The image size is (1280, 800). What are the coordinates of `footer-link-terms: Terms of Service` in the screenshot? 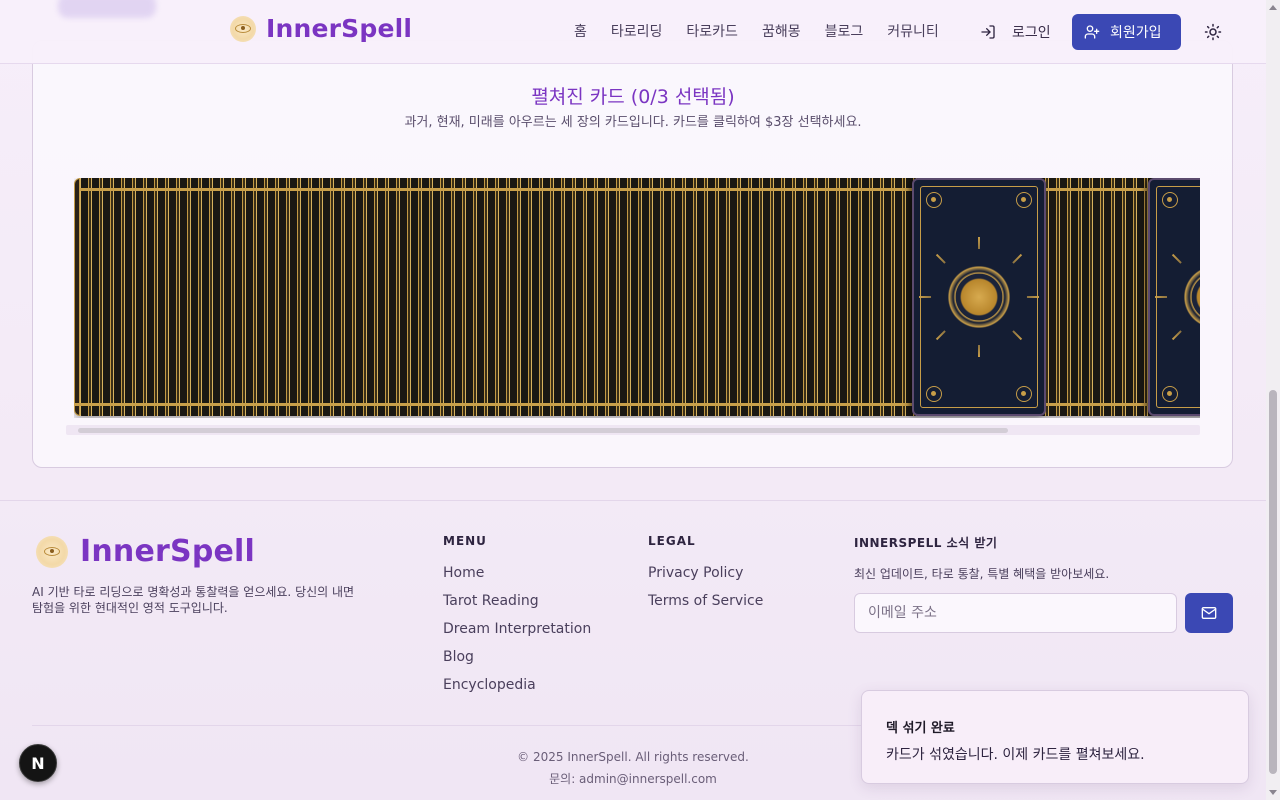 It's located at (705, 606).